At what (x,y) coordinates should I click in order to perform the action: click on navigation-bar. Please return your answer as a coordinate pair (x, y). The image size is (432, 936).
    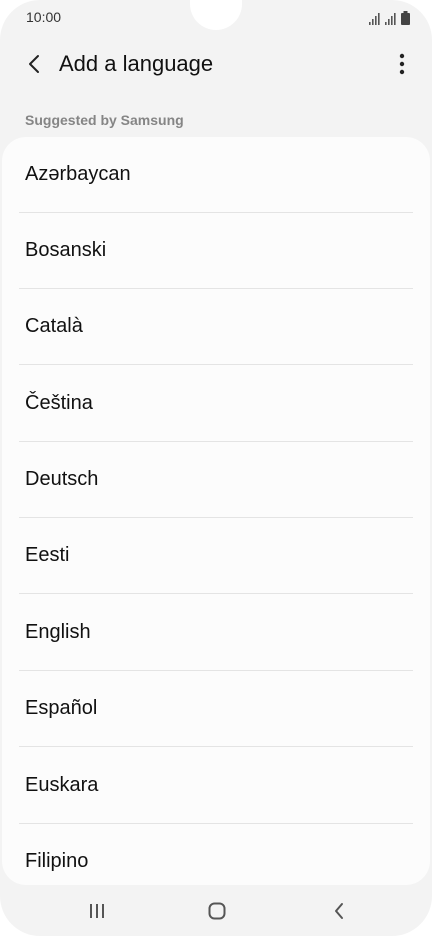
    Looking at the image, I should click on (216, 911).